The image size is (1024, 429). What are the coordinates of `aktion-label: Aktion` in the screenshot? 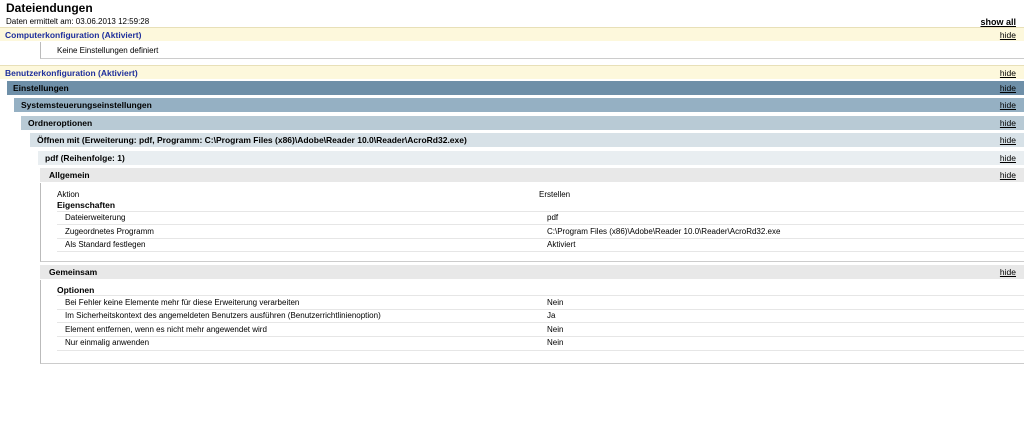 It's located at (68, 194).